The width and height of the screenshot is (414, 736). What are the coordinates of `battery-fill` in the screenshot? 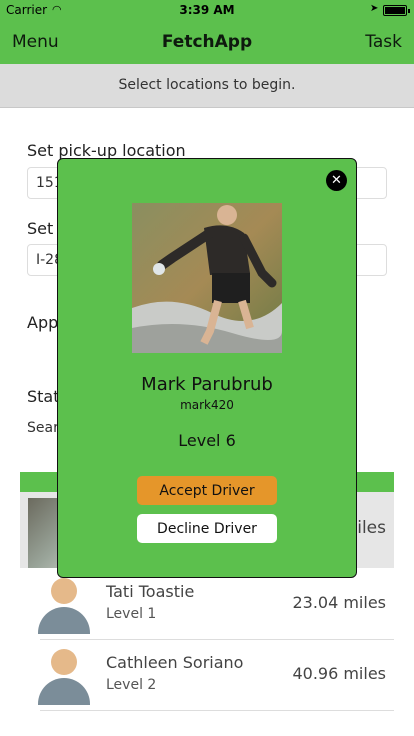 It's located at (395, 10).